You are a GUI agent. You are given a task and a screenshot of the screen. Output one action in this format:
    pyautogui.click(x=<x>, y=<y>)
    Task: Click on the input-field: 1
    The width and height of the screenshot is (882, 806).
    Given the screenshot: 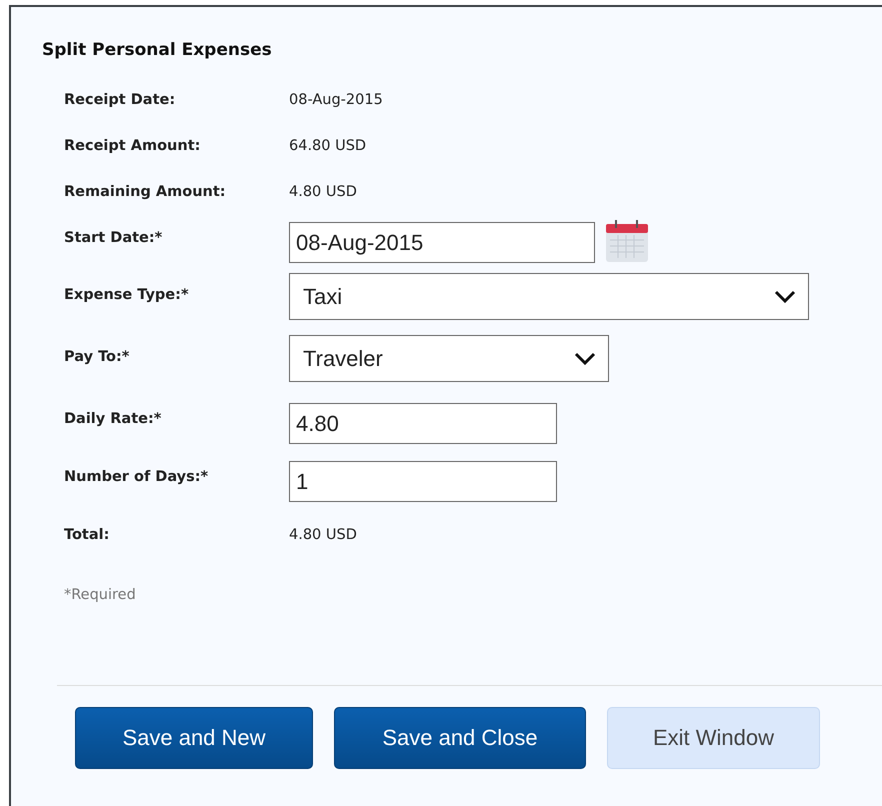 What is the action you would take?
    pyautogui.click(x=423, y=481)
    